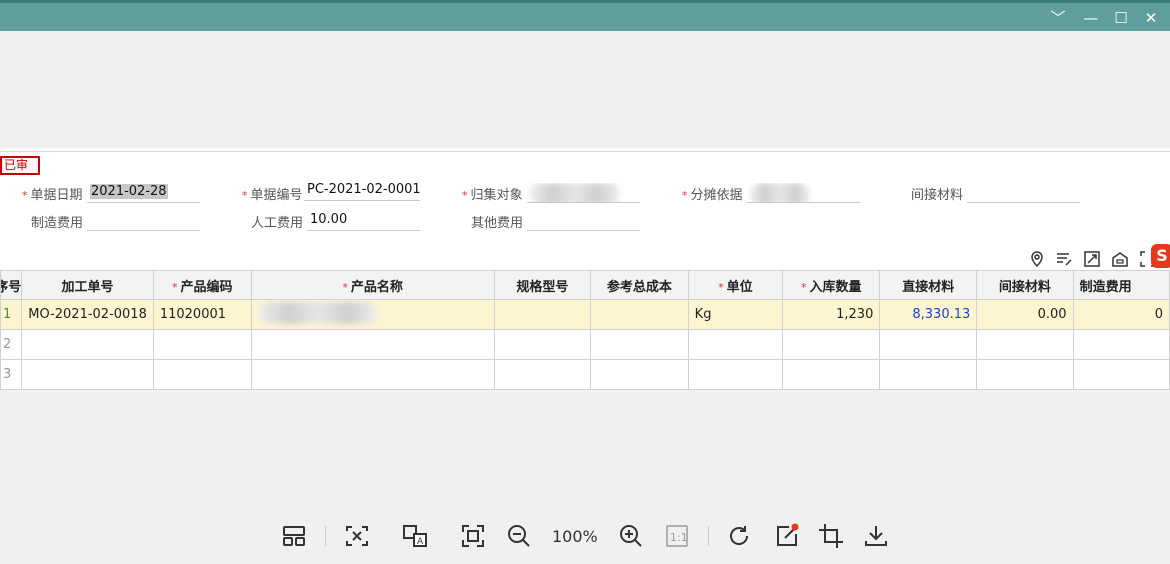 This screenshot has height=564, width=1170. Describe the element at coordinates (11, 344) in the screenshot. I see `row-number: 2` at that location.